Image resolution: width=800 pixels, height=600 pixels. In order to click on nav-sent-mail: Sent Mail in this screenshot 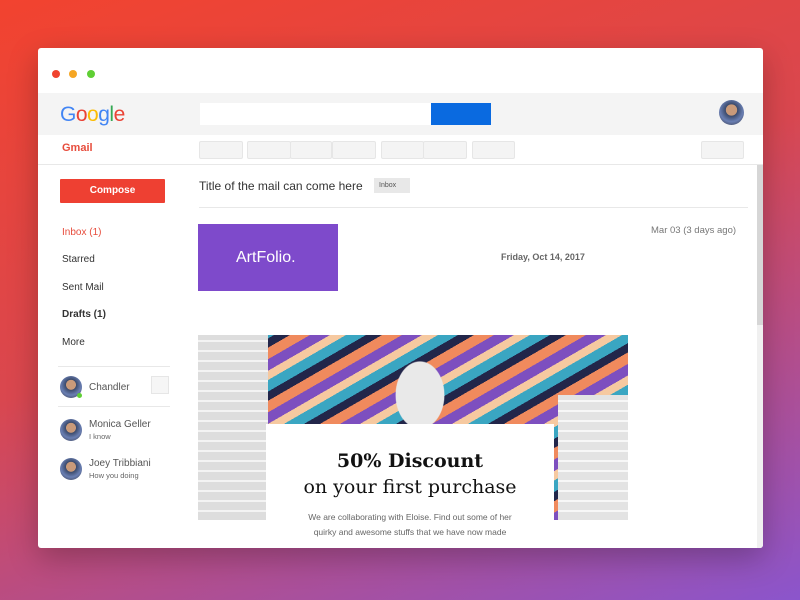, I will do `click(83, 287)`.